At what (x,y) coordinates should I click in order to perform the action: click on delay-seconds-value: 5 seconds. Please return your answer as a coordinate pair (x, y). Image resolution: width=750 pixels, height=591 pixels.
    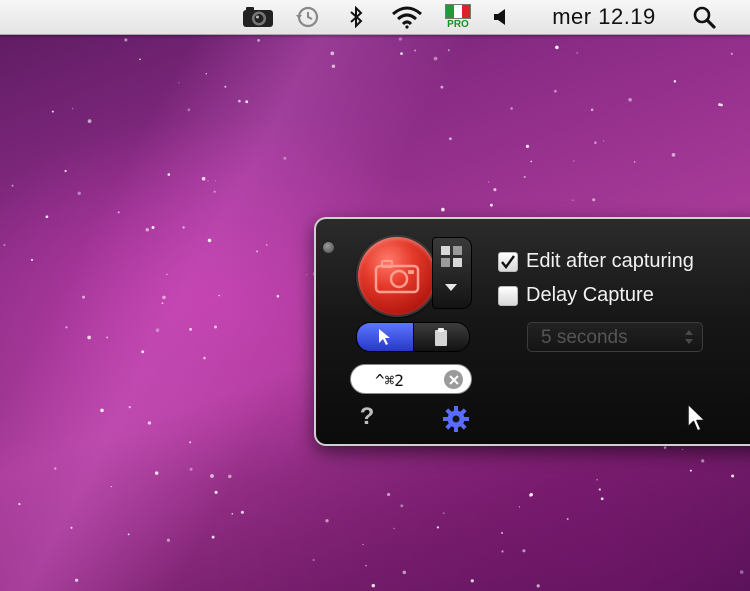
    Looking at the image, I should click on (584, 337).